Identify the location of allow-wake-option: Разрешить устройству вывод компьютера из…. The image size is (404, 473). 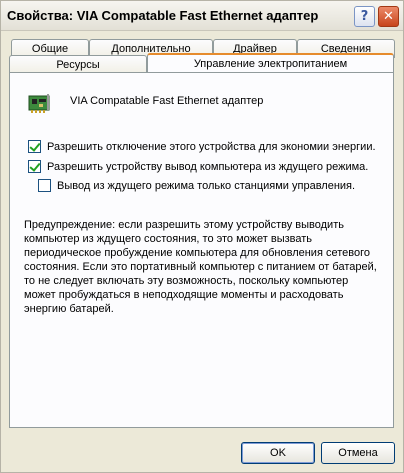
(198, 166).